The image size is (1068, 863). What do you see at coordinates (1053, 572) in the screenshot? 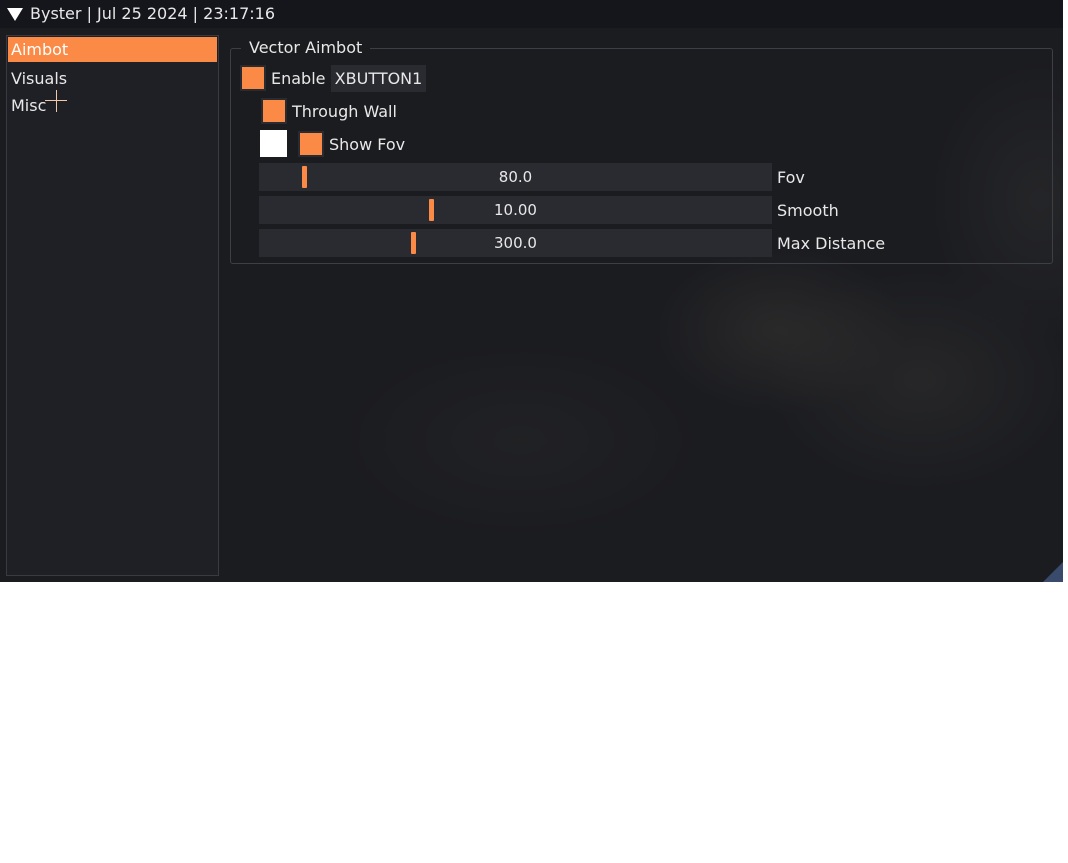
I see `background-corner` at bounding box center [1053, 572].